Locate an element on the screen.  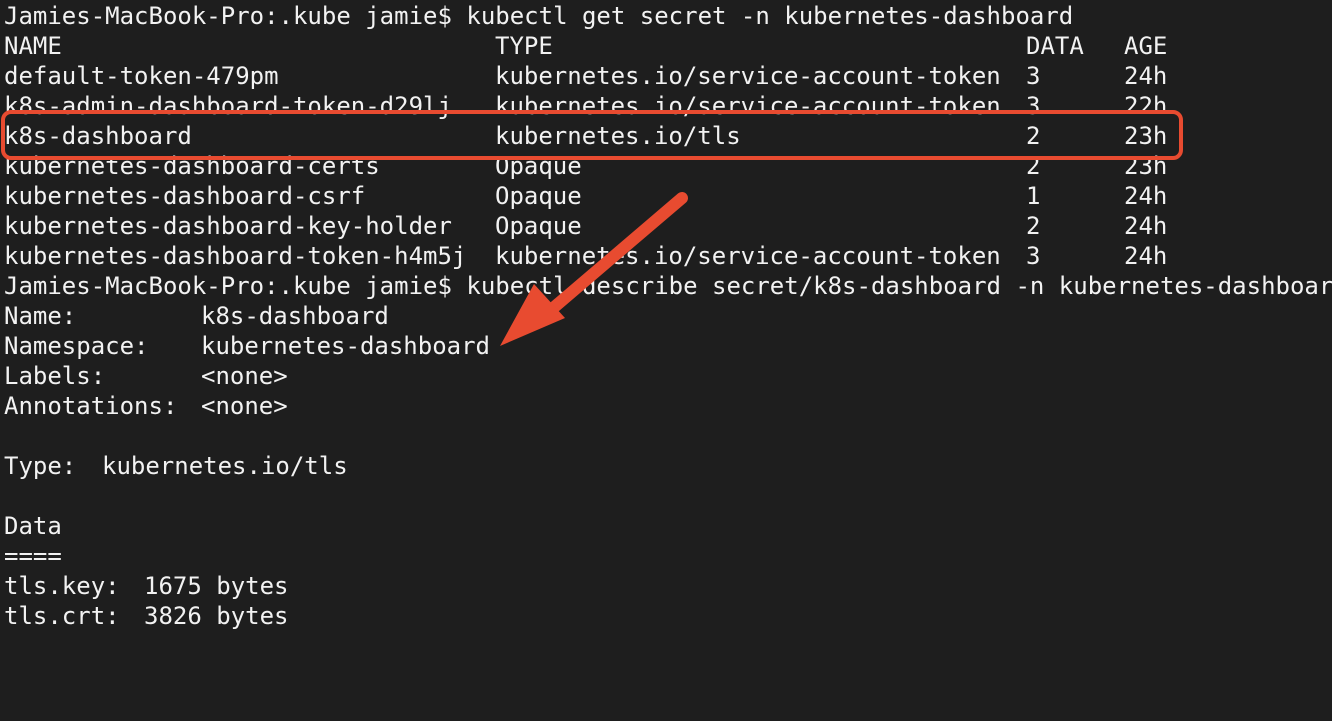
type-label: Type: is located at coordinates (40, 466).